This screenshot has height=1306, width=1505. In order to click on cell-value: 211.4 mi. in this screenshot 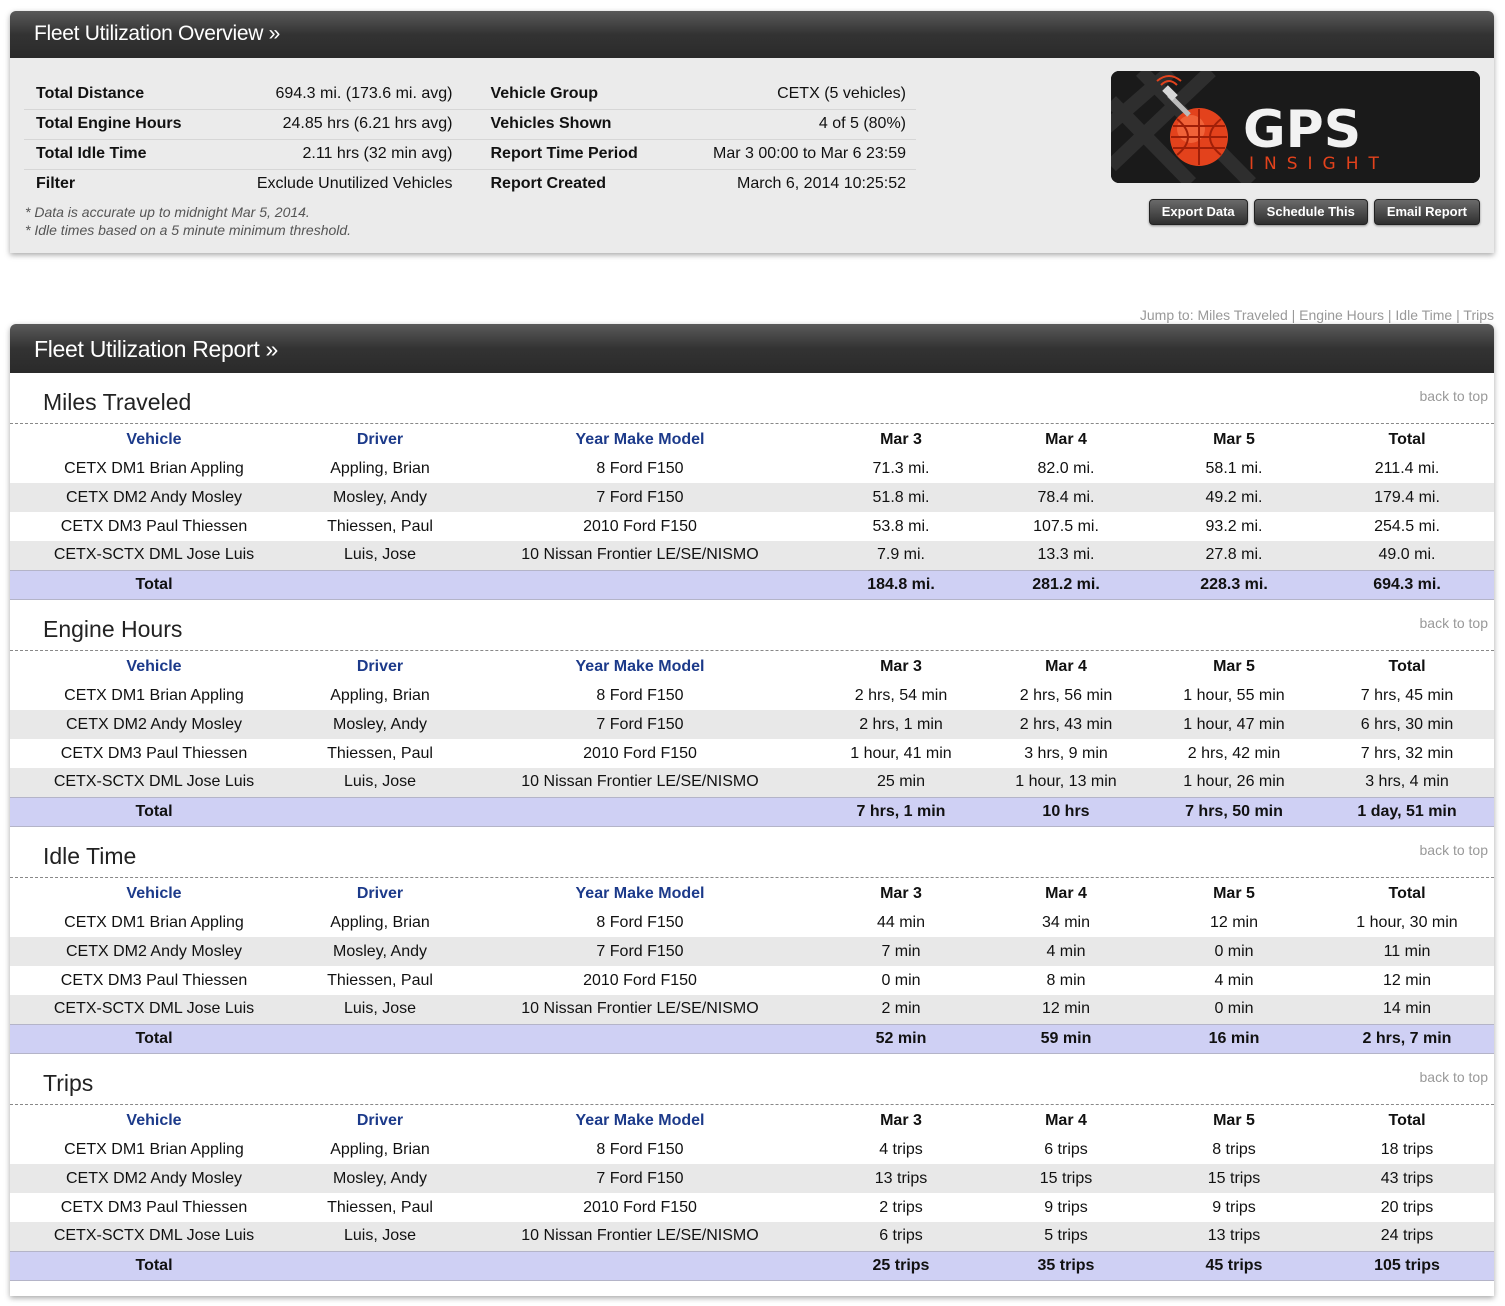, I will do `click(1407, 468)`.